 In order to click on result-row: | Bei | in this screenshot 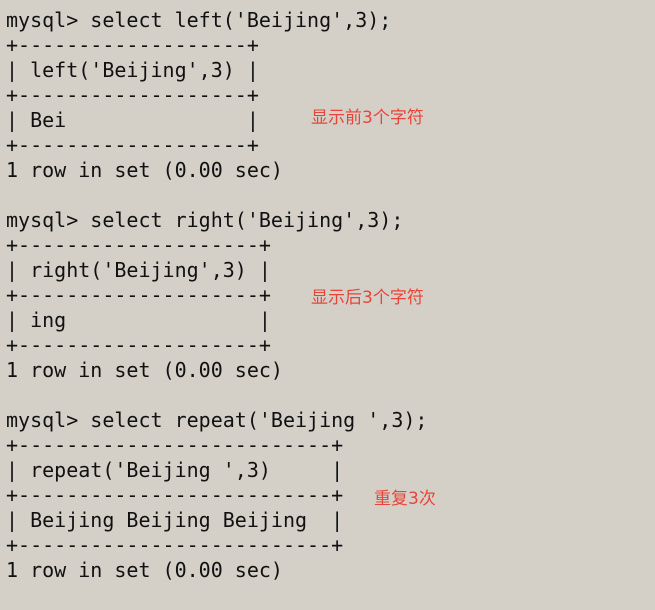, I will do `click(132, 120)`.